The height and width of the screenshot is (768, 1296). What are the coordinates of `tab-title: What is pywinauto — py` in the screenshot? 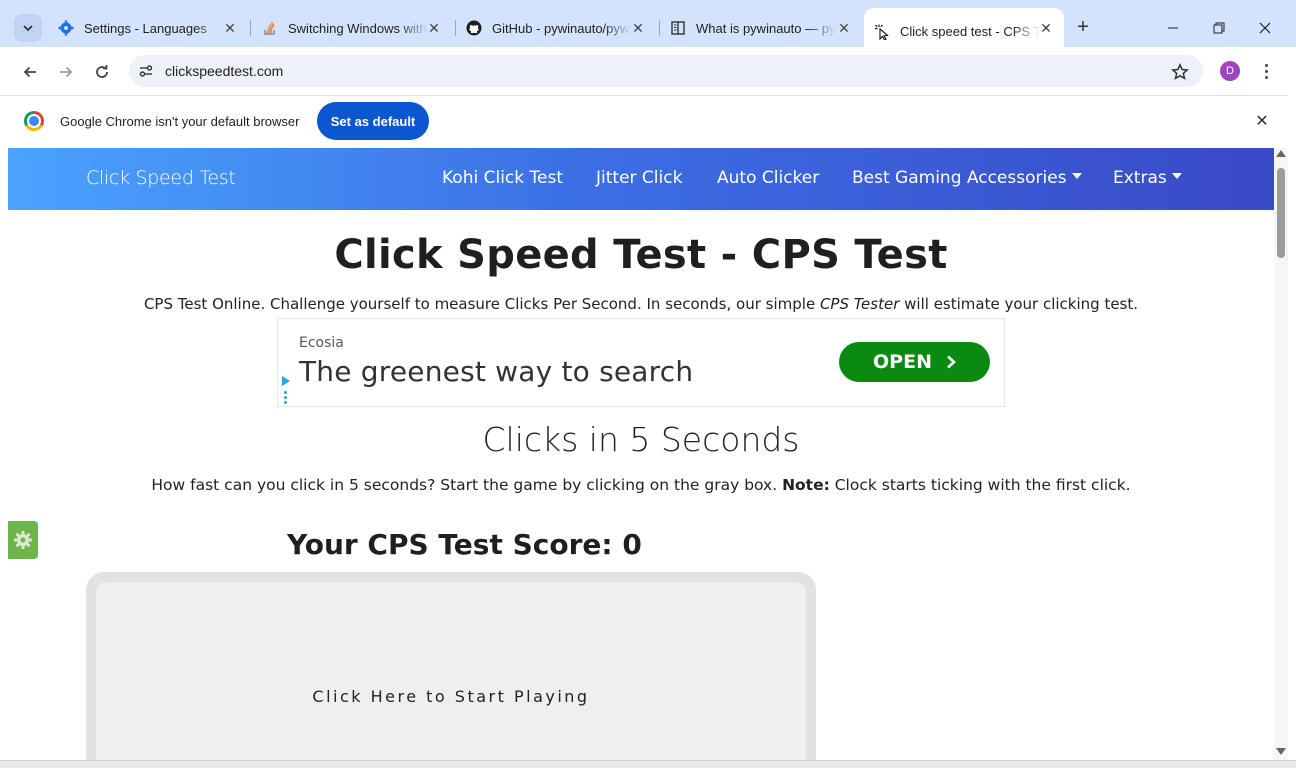 It's located at (766, 28).